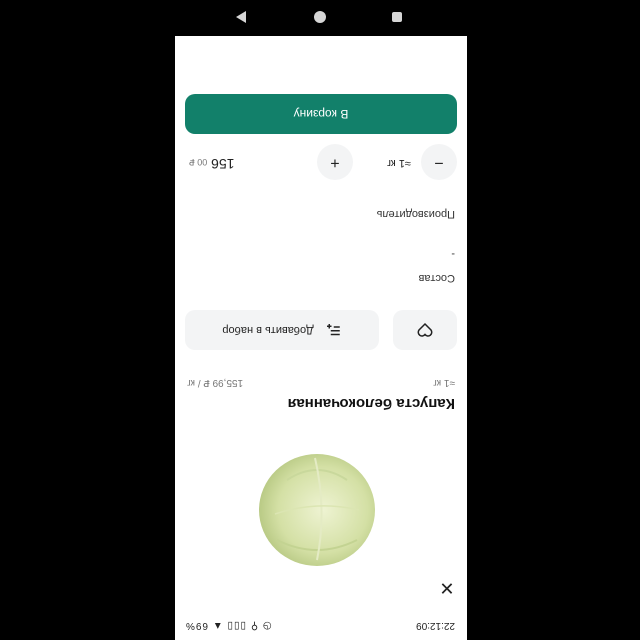 This screenshot has height=640, width=640. Describe the element at coordinates (215, 382) in the screenshot. I see `unit-price: 155,99 ₽ / кг` at that location.